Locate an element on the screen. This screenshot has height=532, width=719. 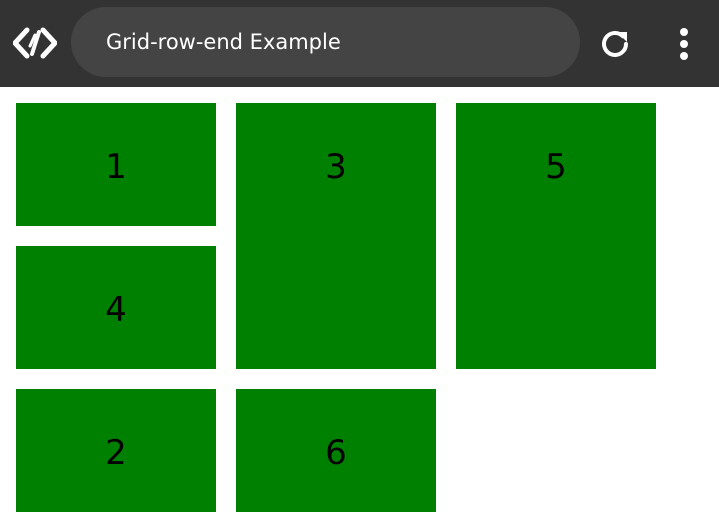
address-text: Grid-row-end Example is located at coordinates (223, 42).